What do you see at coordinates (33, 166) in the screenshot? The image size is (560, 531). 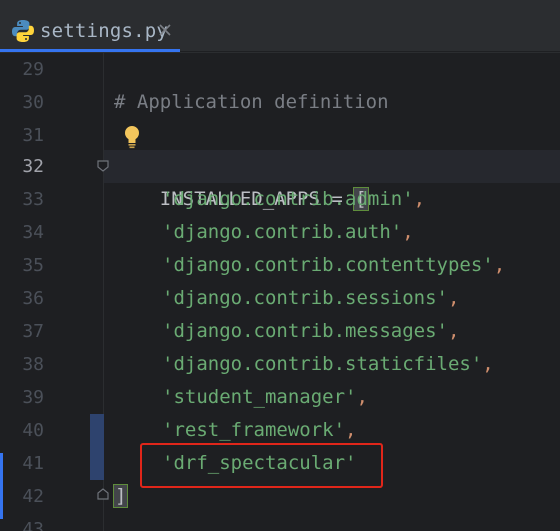 I see `line-number-active: 32` at bounding box center [33, 166].